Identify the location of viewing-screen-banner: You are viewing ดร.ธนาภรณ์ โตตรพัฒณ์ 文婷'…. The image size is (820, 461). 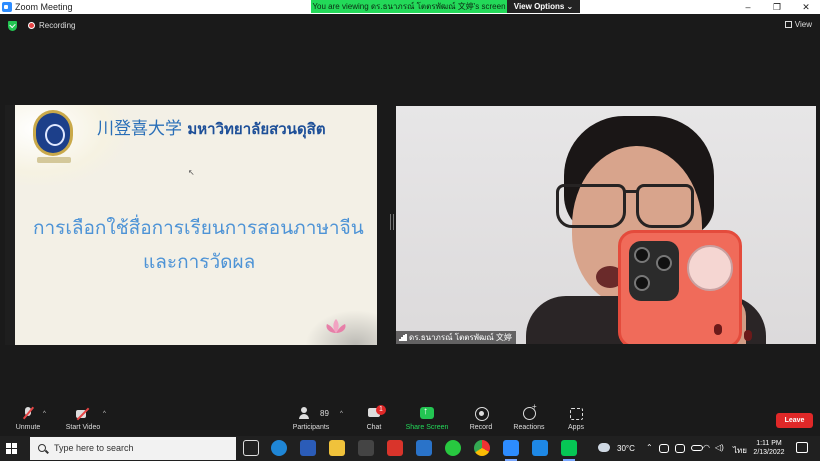
(409, 6).